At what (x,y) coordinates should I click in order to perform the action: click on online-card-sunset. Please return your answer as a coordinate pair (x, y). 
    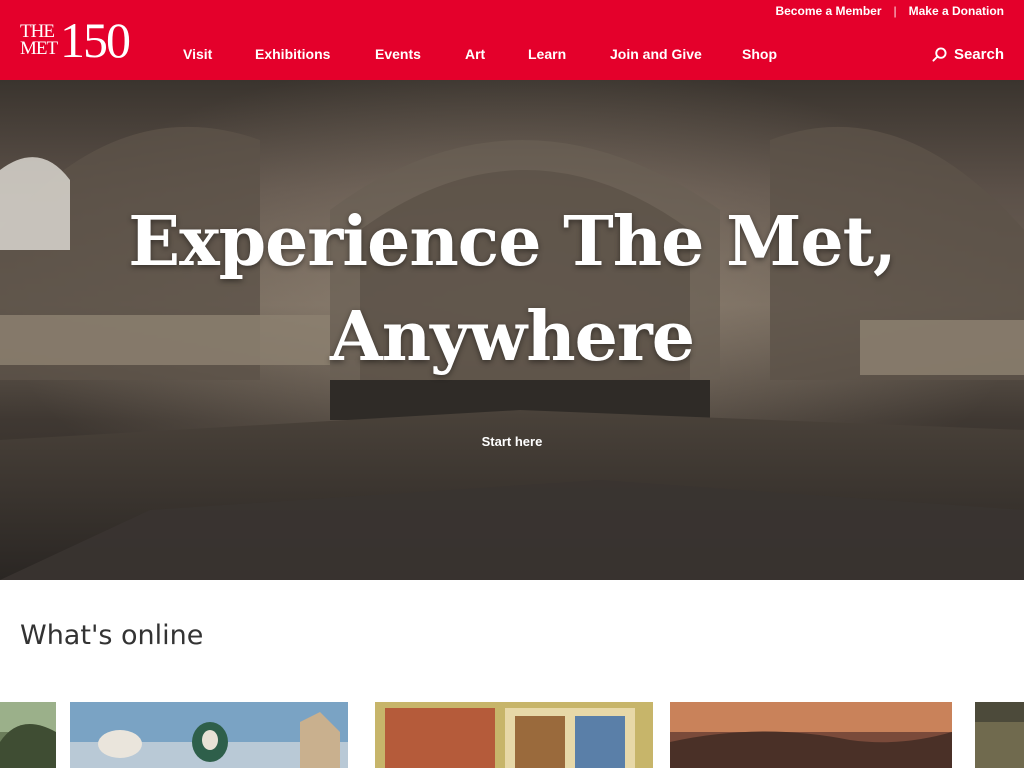
    Looking at the image, I should click on (811, 735).